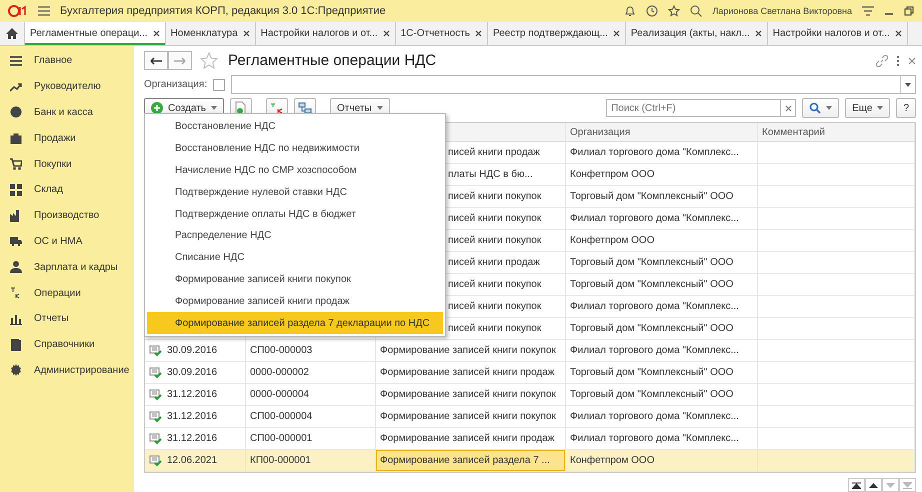  I want to click on number-cell: 0000-000004, so click(279, 394).